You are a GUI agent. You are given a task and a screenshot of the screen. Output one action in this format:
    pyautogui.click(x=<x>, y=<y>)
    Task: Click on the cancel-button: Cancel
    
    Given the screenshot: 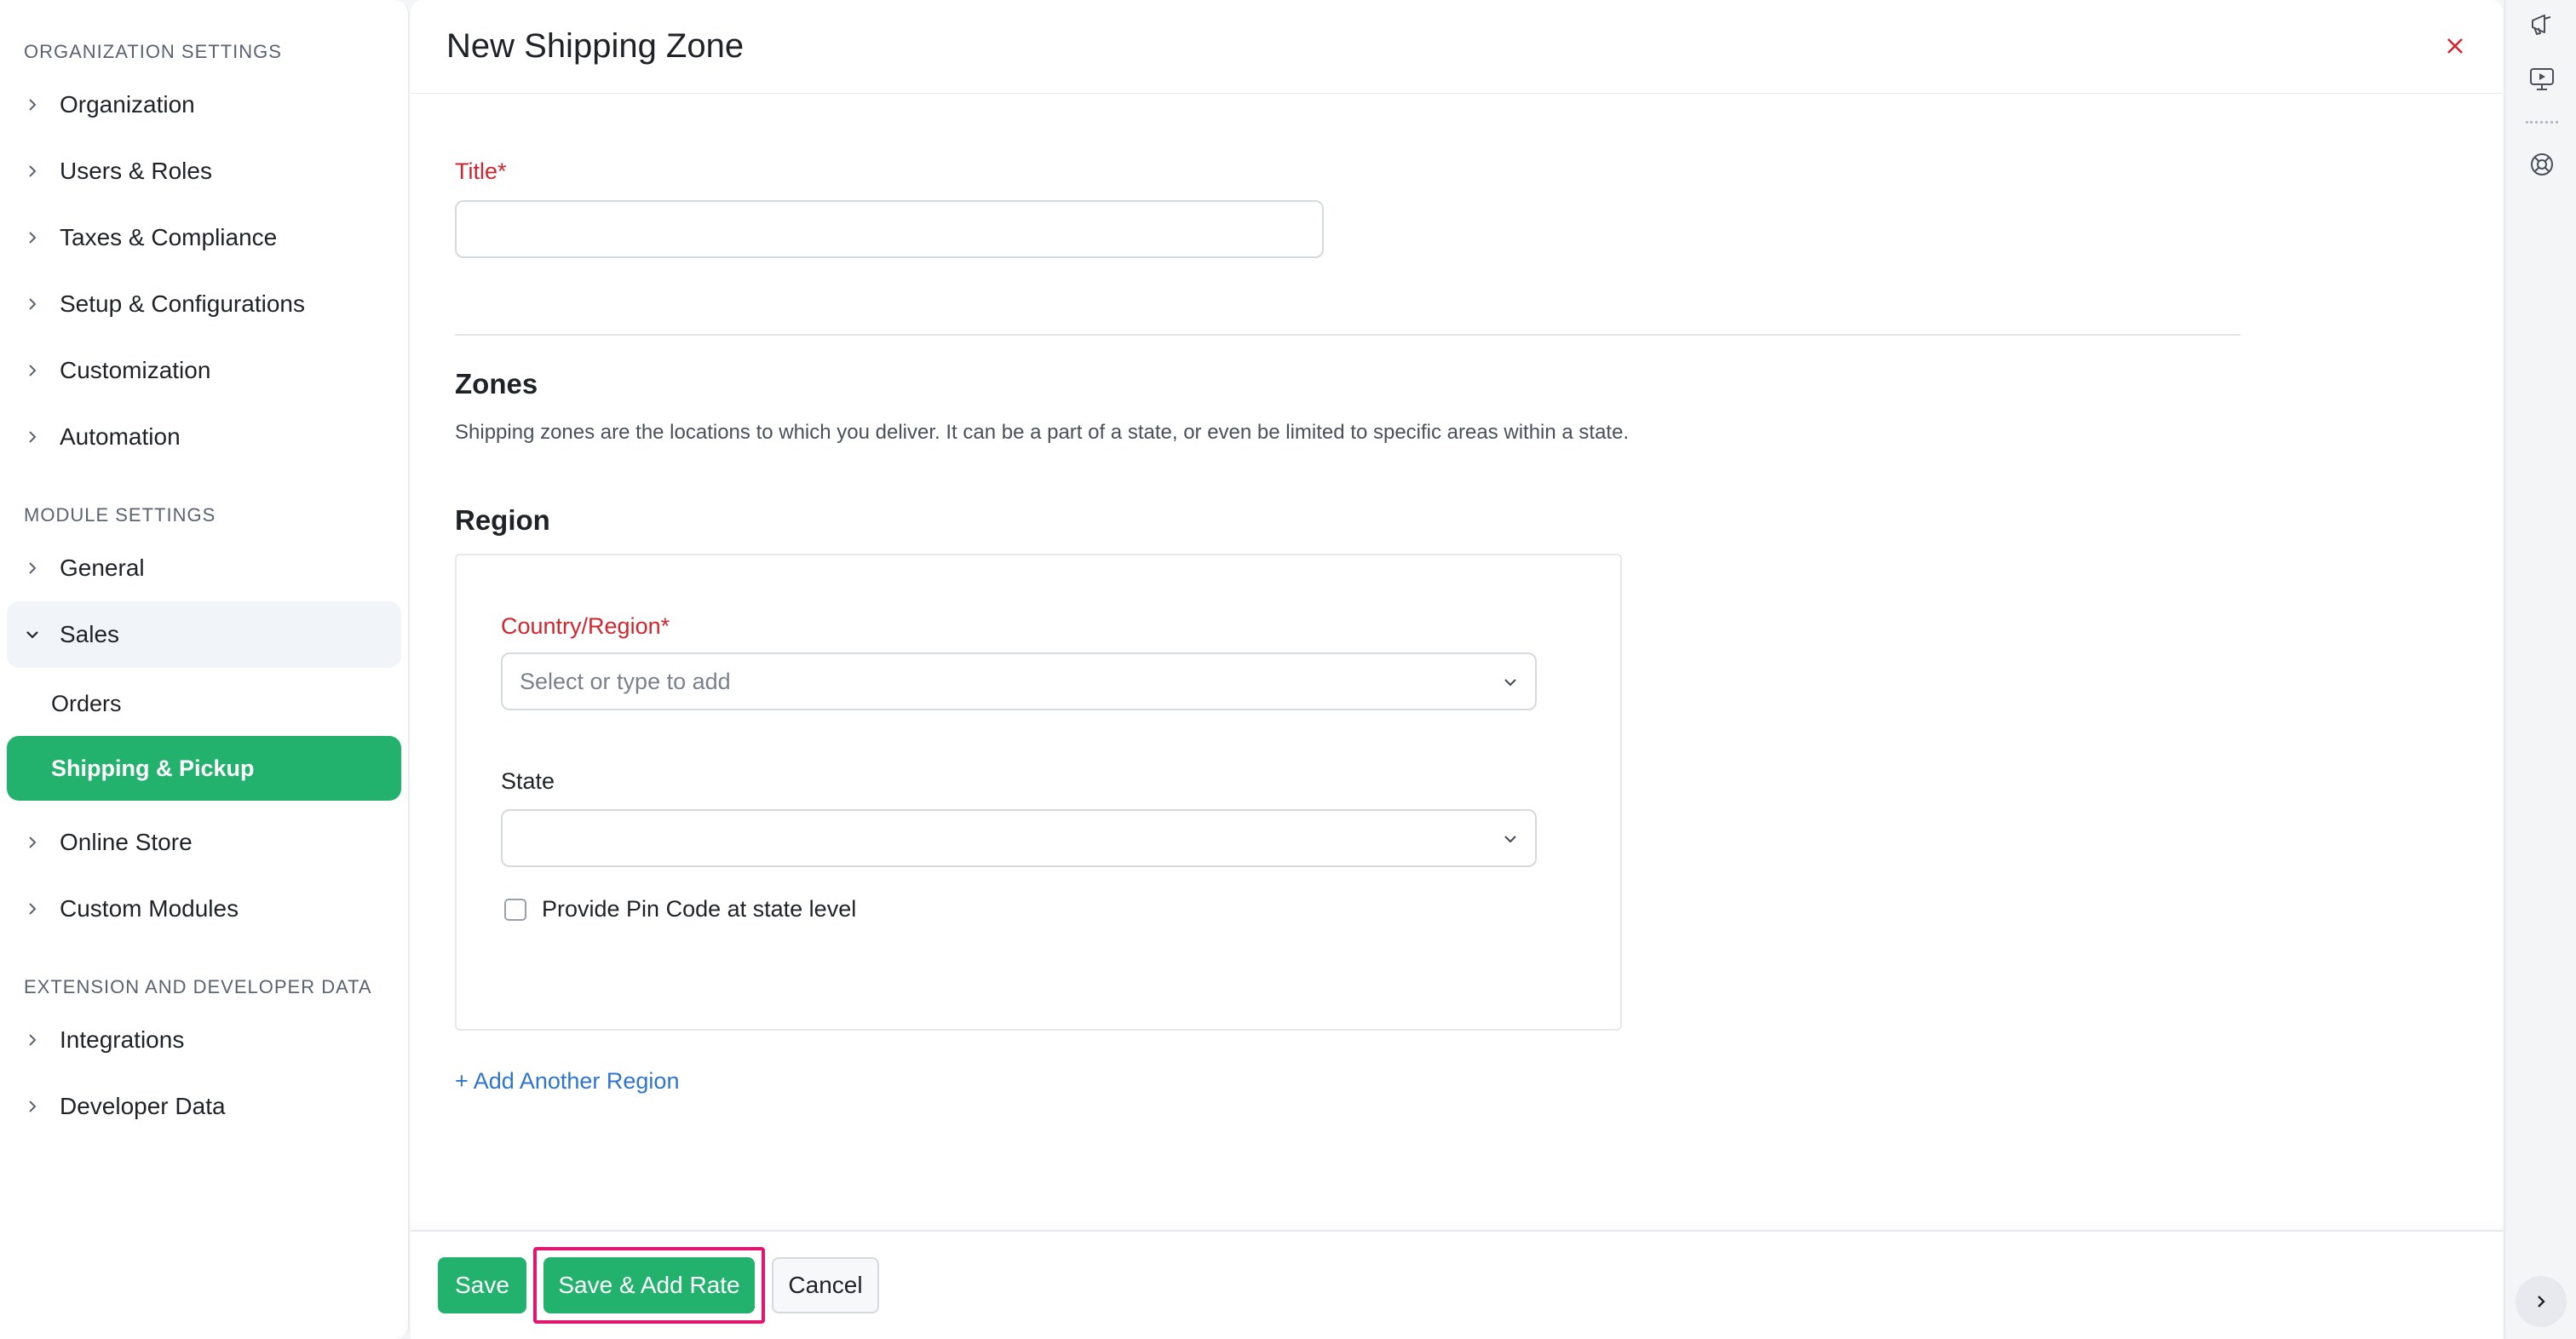 What is the action you would take?
    pyautogui.click(x=826, y=1285)
    